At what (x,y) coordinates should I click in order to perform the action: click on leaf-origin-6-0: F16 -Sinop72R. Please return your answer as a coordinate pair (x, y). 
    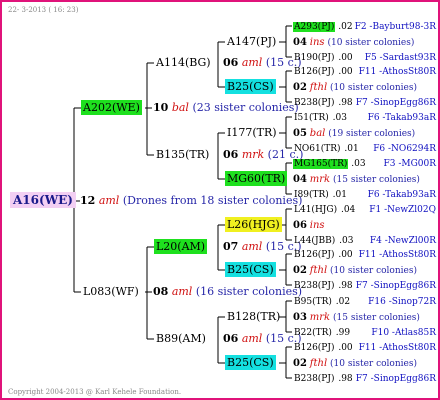
    Looking at the image, I should click on (402, 302).